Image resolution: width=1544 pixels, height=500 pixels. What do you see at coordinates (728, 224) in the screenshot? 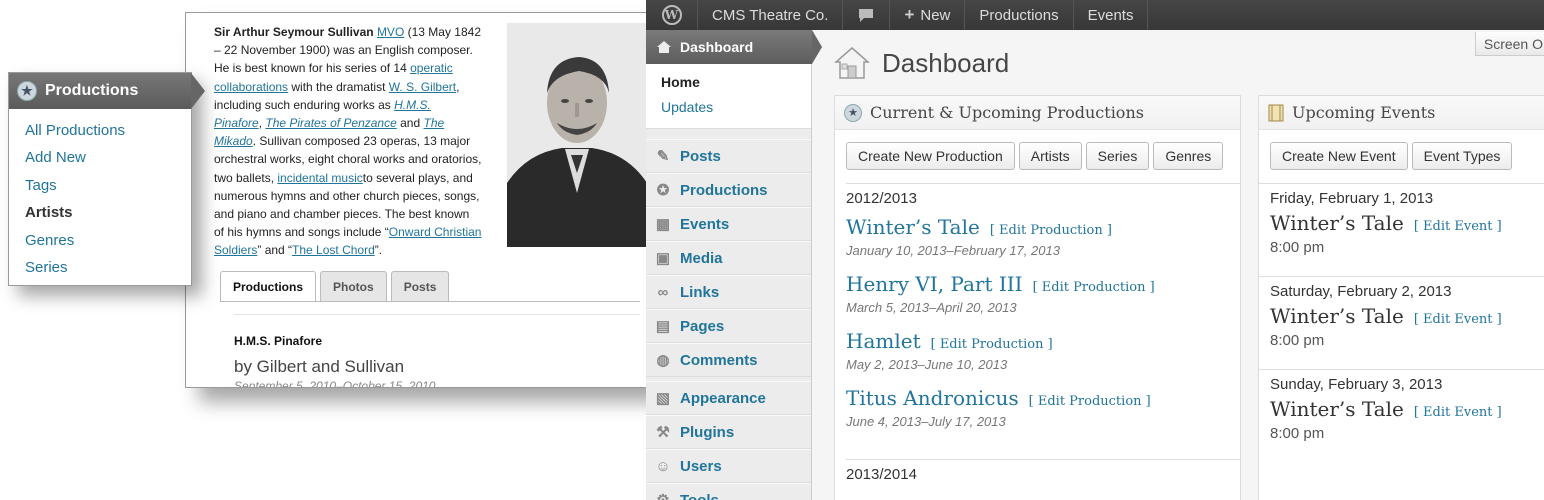
I see `sidebar-item-events: ▦ Events` at bounding box center [728, 224].